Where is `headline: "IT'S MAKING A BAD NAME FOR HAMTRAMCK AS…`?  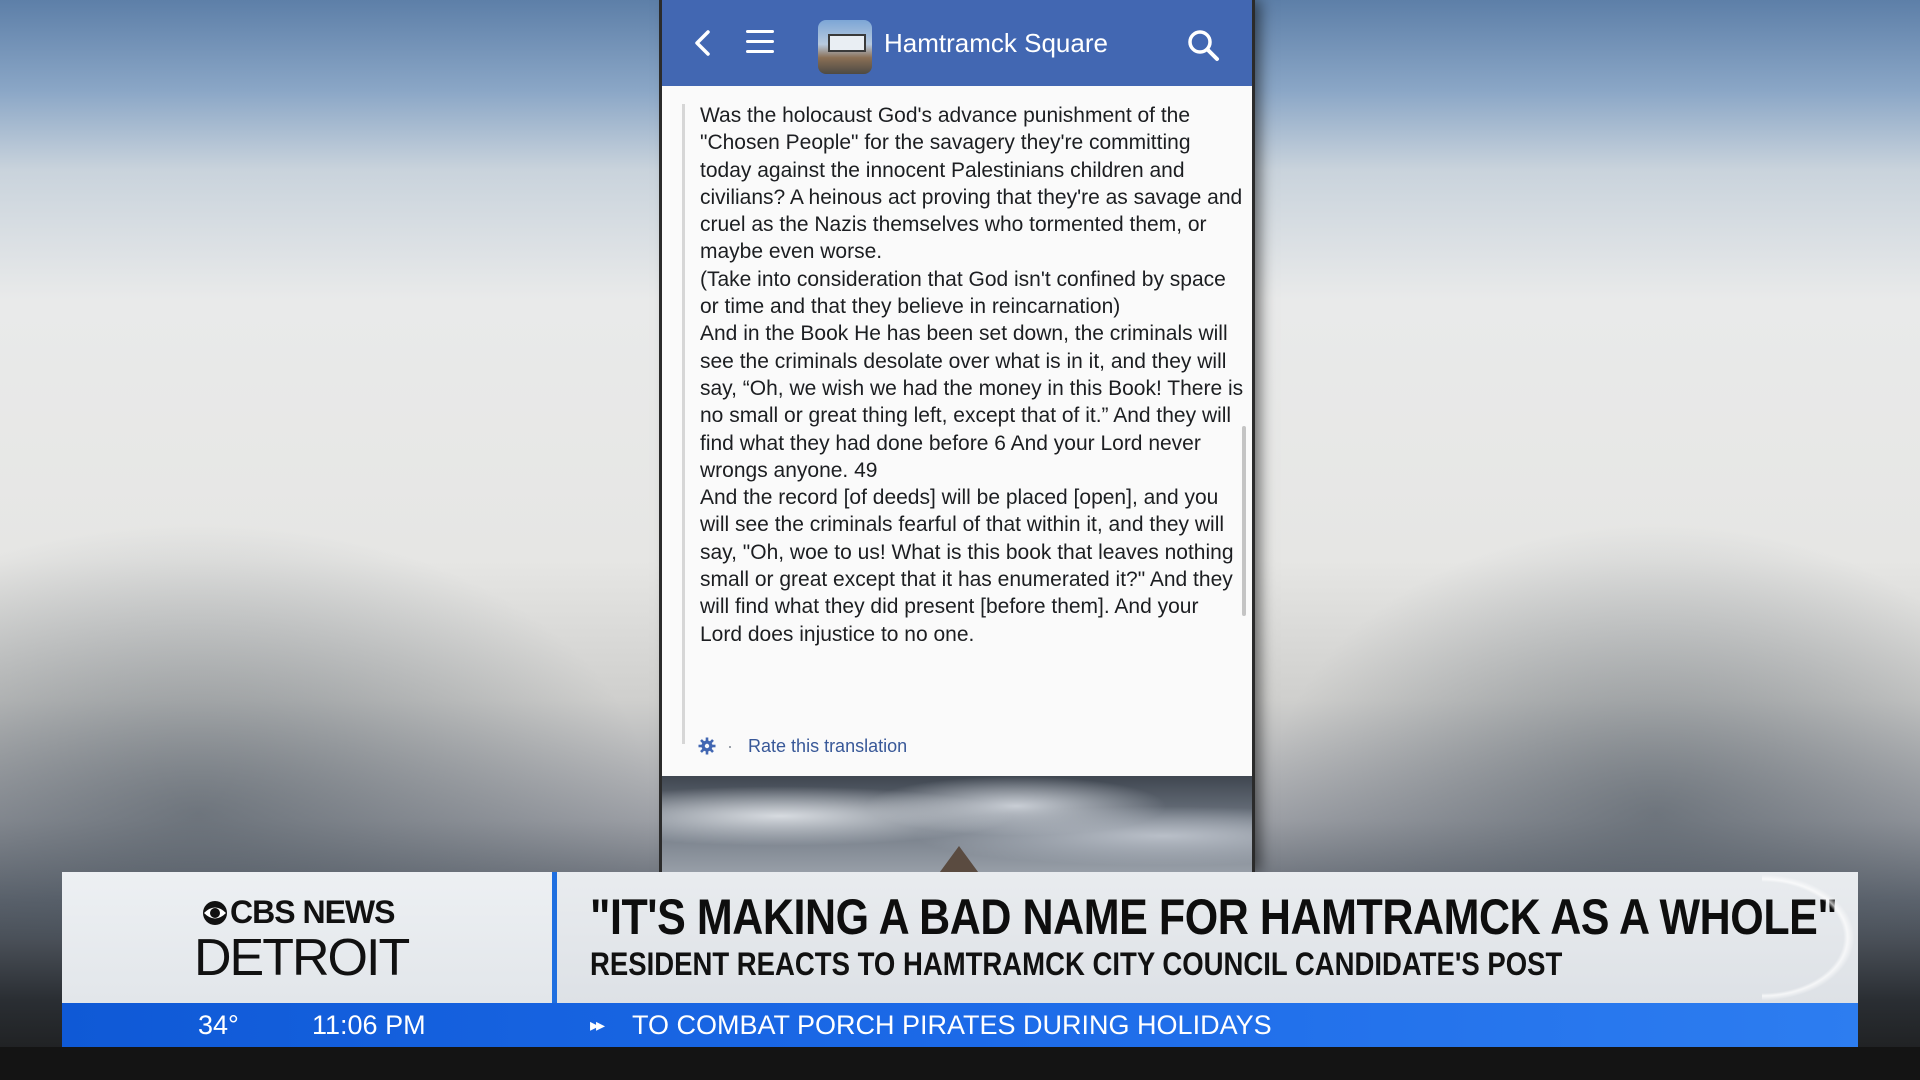 headline: "IT'S MAKING A BAD NAME FOR HAMTRAMCK AS… is located at coordinates (1214, 917).